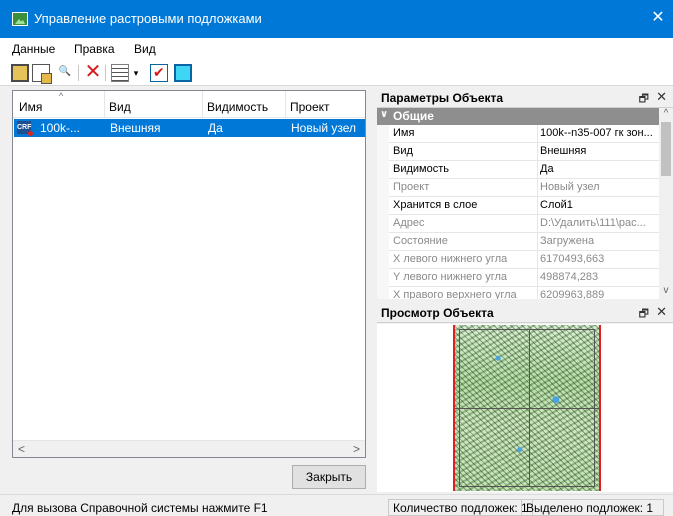 This screenshot has height=516, width=673. I want to click on property-group-label: Общие, so click(413, 116).